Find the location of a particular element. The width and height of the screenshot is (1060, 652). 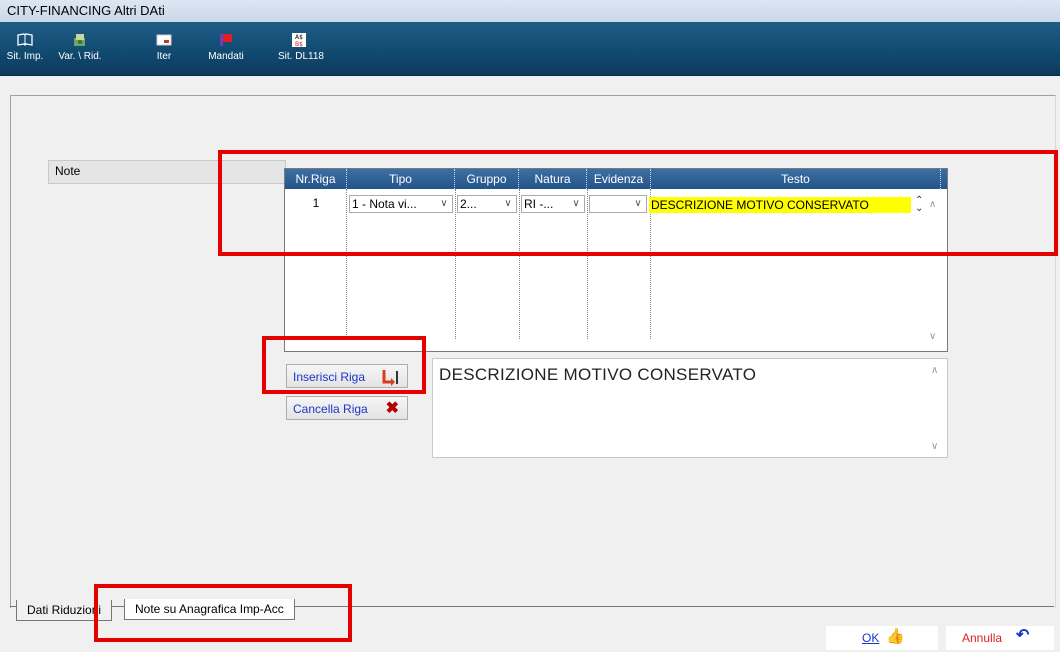

natura-select: RI -... ∨ is located at coordinates (553, 204).